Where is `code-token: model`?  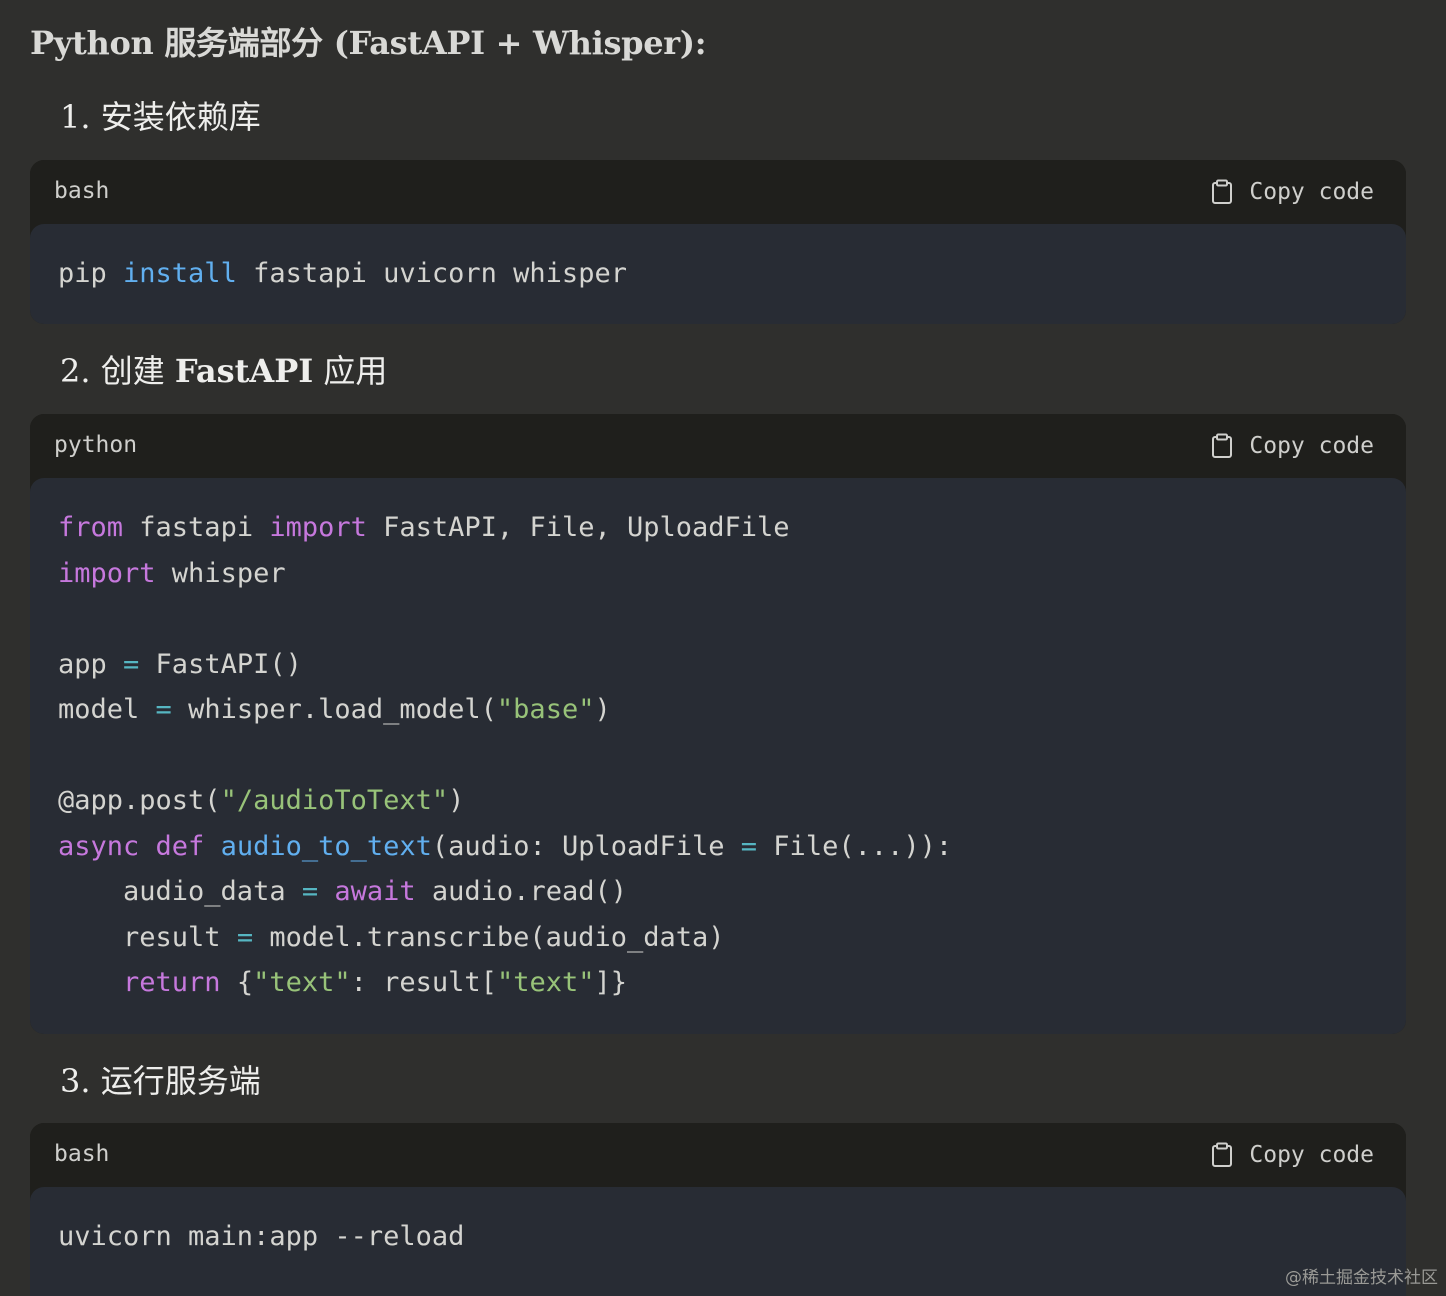
code-token: model is located at coordinates (107, 709).